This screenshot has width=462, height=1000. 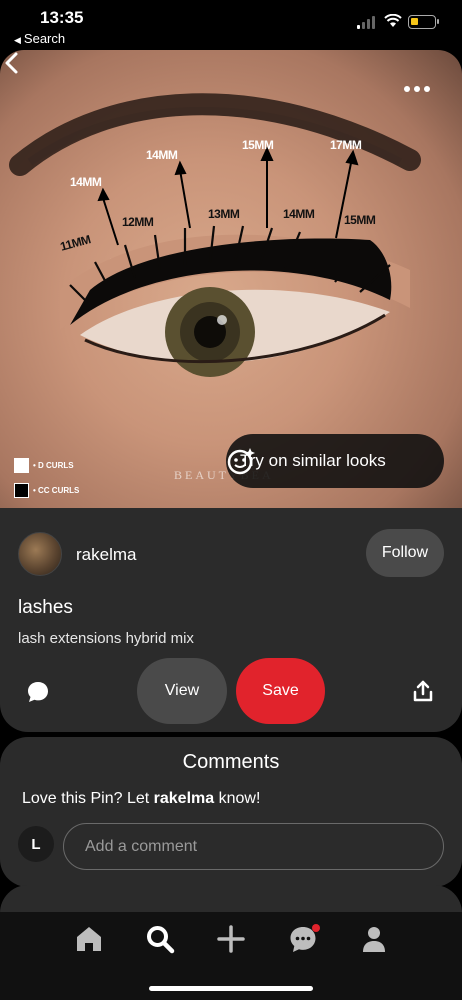 I want to click on measurement-label: 12MM, so click(x=138, y=222).